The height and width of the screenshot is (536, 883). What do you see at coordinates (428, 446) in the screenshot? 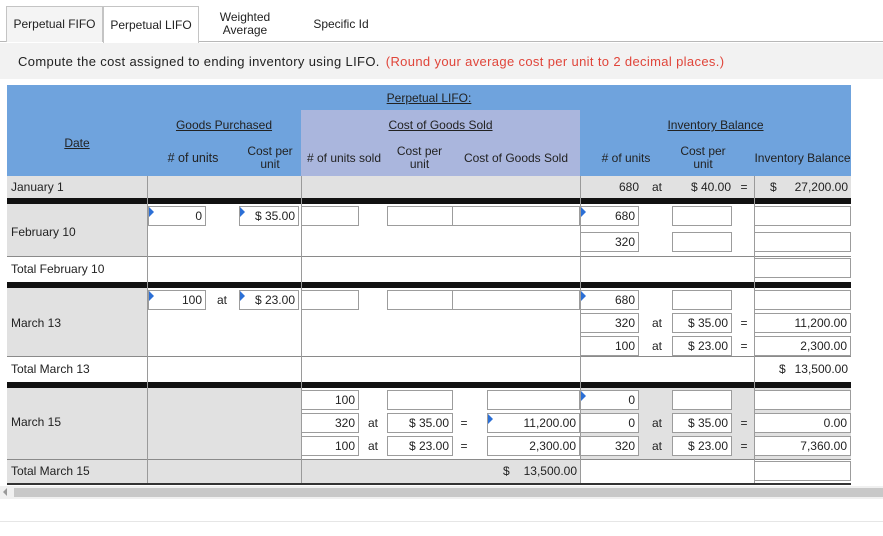
I see `mar15-sold-cost-3-value: $ 23.00` at bounding box center [428, 446].